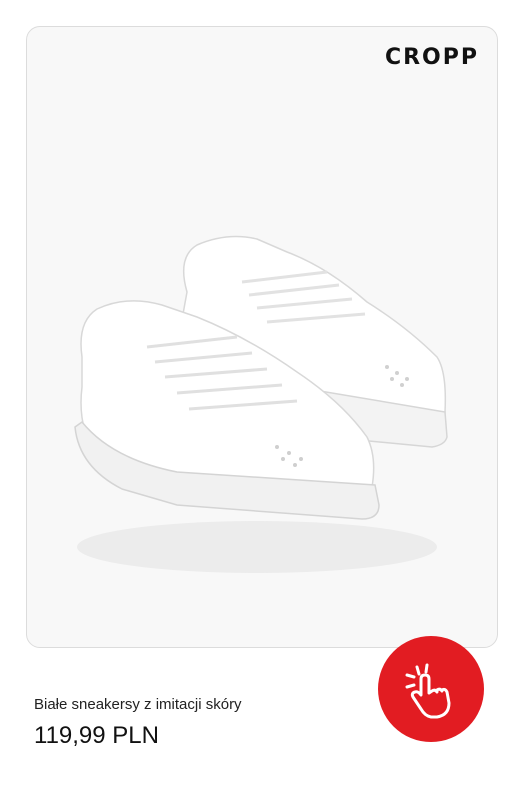 The height and width of the screenshot is (800, 524). What do you see at coordinates (428, 691) in the screenshot?
I see `tap-hand-icon` at bounding box center [428, 691].